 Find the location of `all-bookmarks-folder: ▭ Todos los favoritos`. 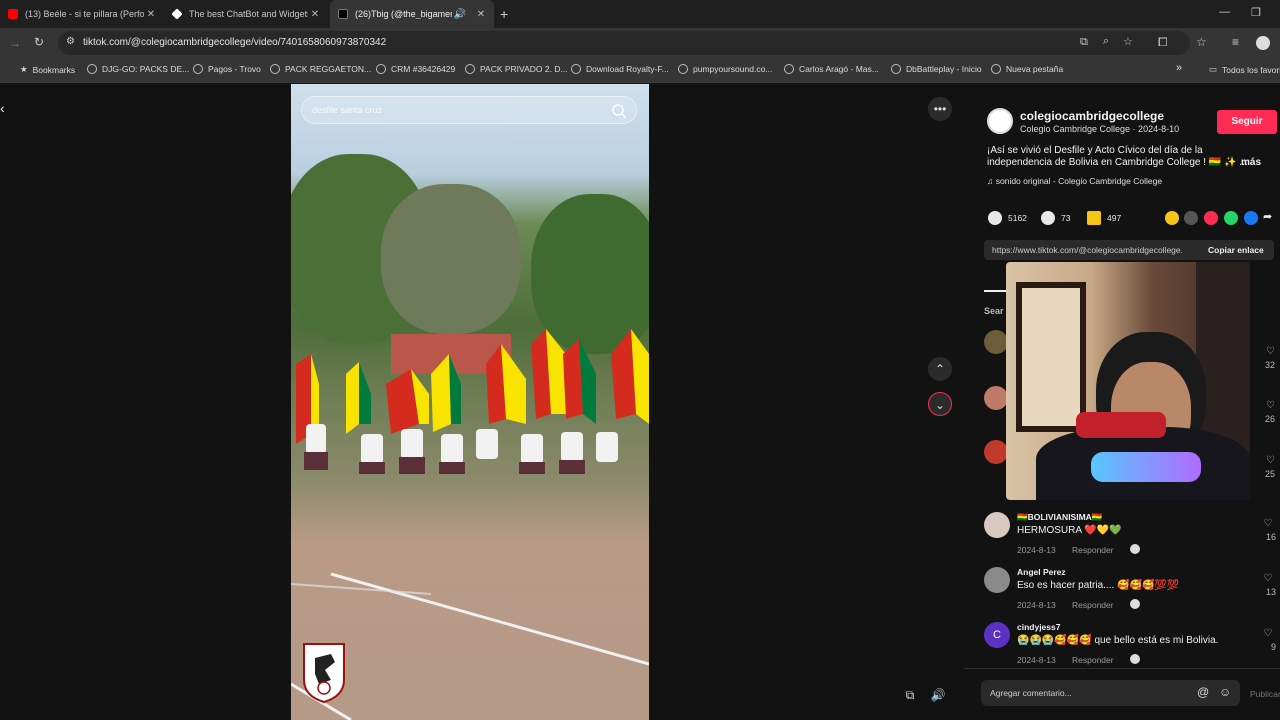

all-bookmarks-folder: ▭ Todos los favoritos is located at coordinates (1244, 69).